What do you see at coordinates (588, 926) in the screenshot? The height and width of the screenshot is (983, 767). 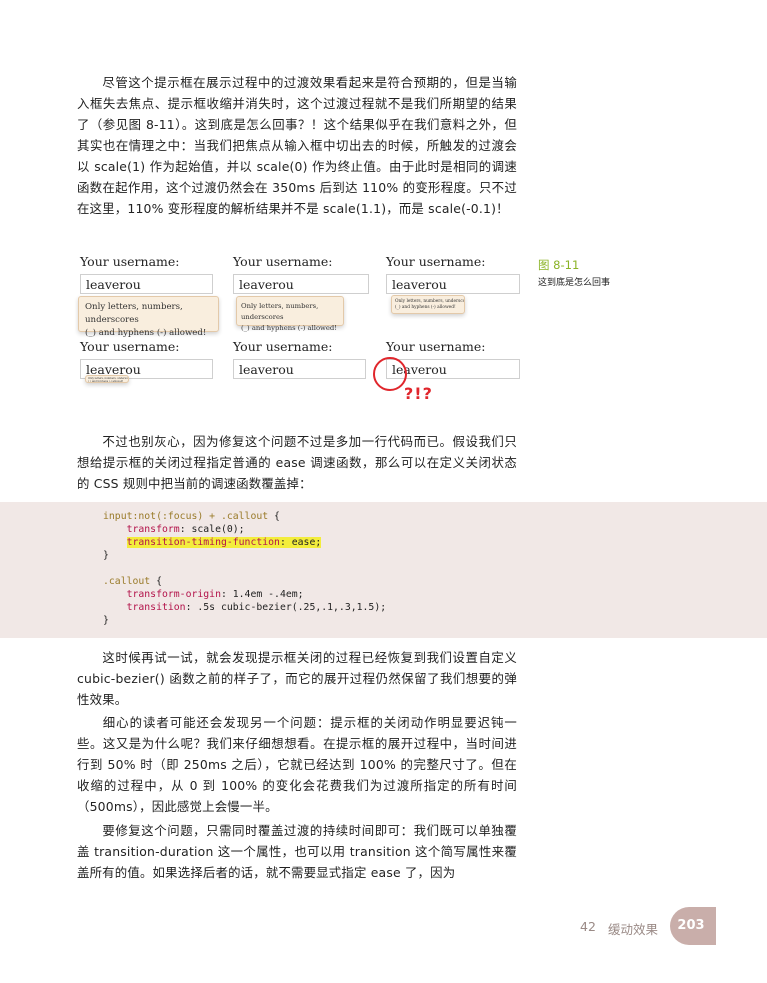 I see `chapter-number: 42` at bounding box center [588, 926].